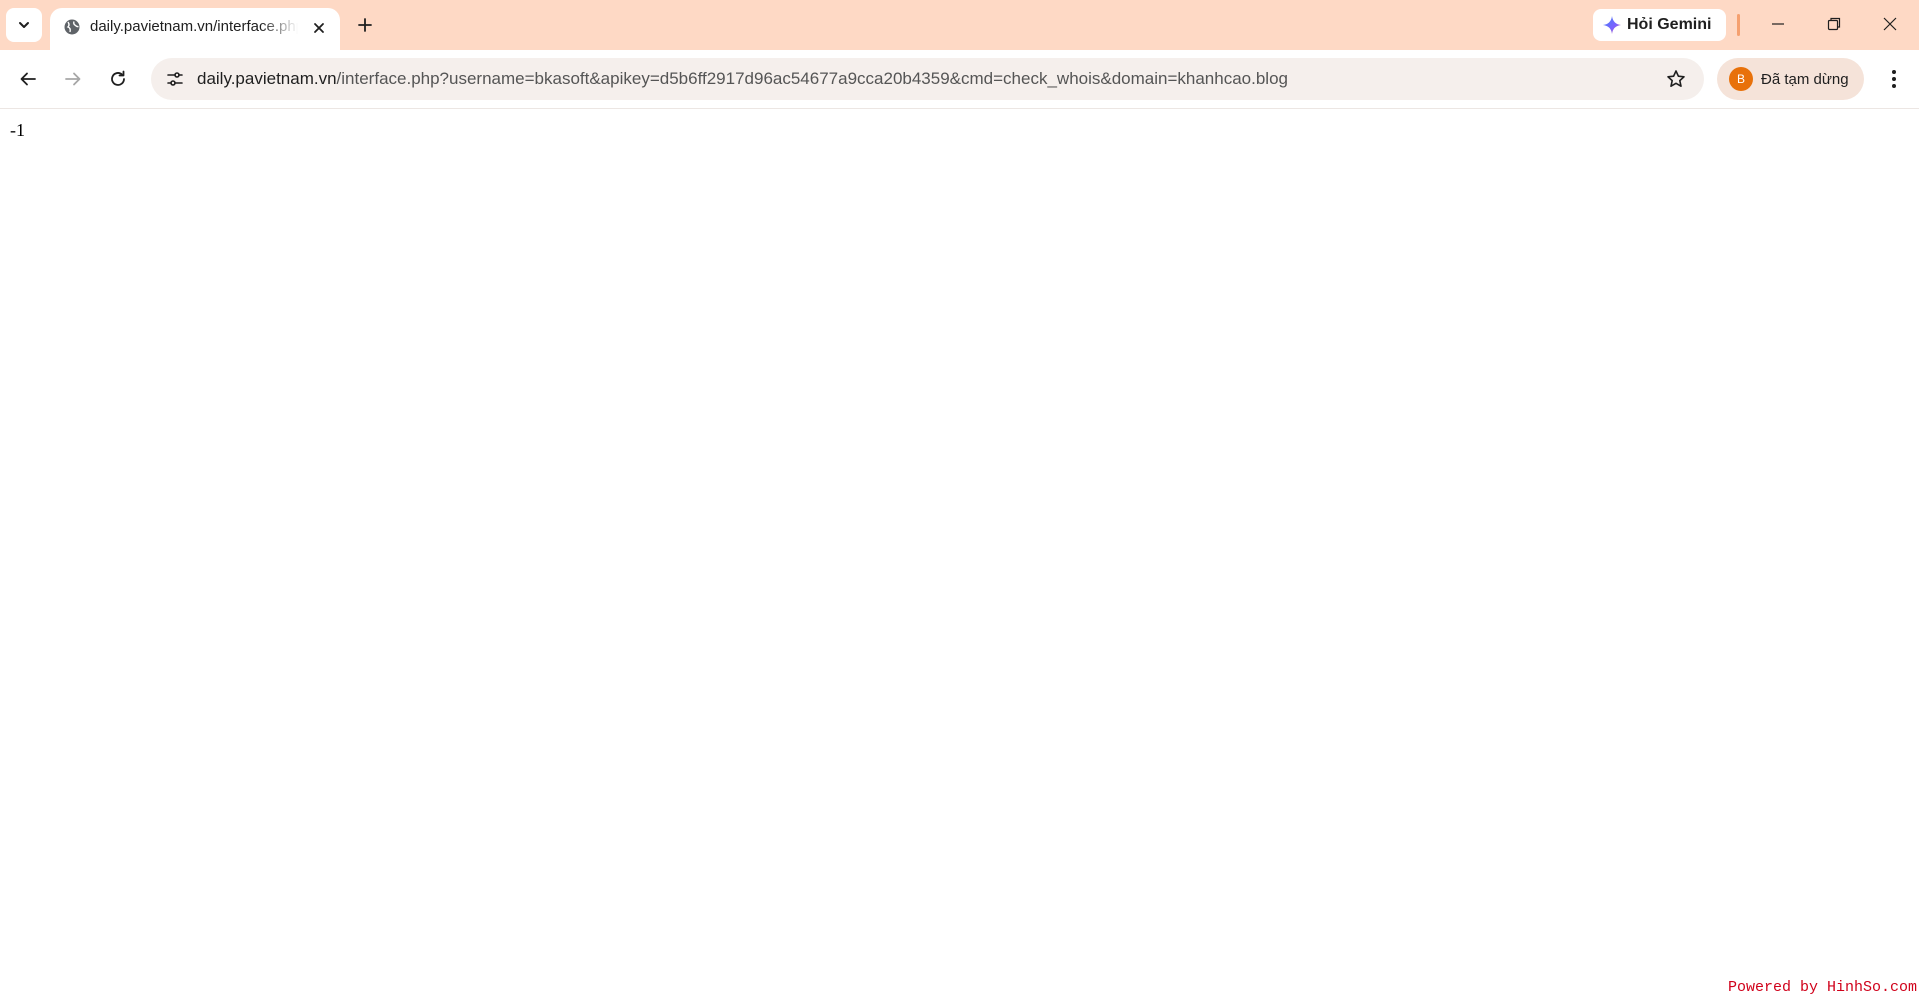 Image resolution: width=1919 pixels, height=1004 pixels. I want to click on chevron-down-icon, so click(24, 25).